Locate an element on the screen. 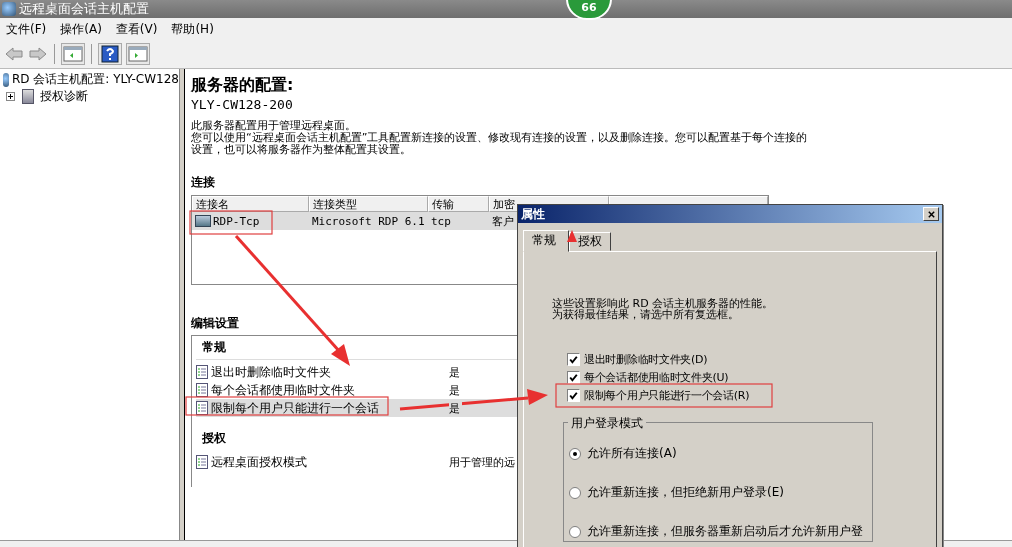  window-title: 远程桌面会话主机配置 is located at coordinates (84, 9).